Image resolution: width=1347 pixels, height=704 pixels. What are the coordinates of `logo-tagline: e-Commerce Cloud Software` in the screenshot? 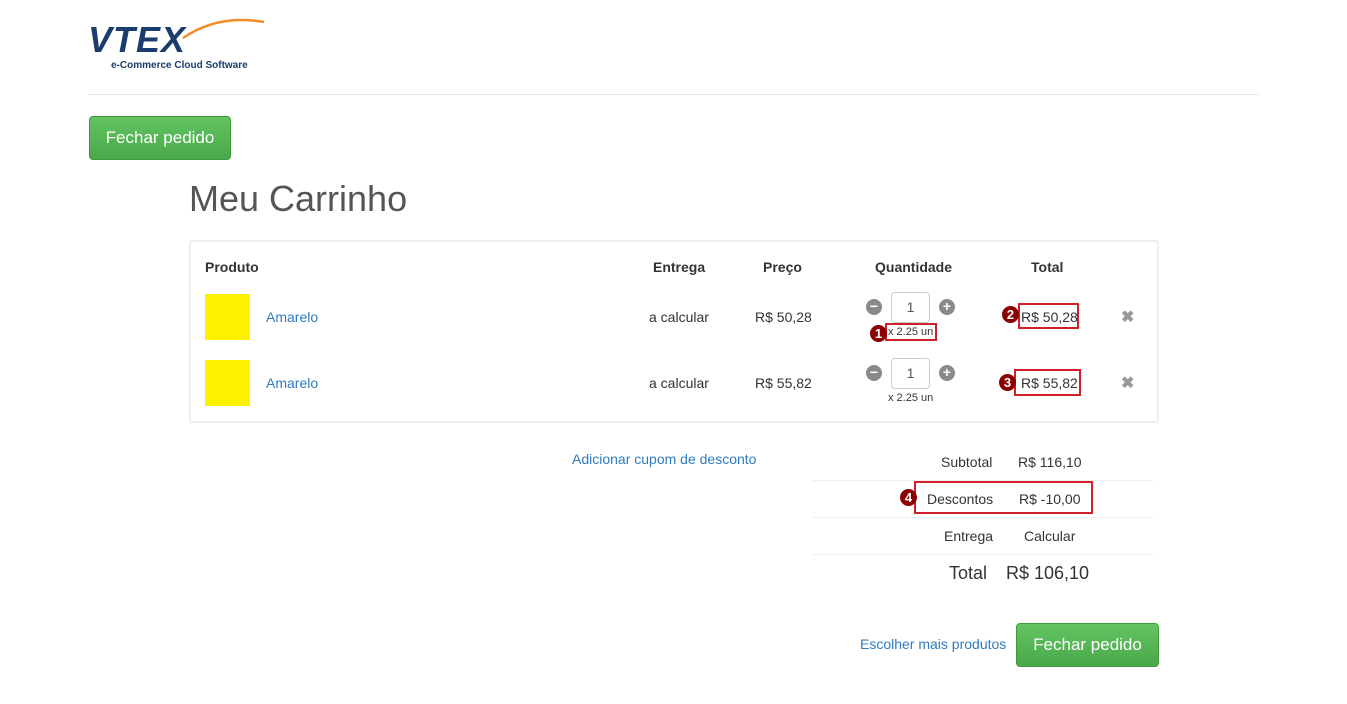 It's located at (179, 65).